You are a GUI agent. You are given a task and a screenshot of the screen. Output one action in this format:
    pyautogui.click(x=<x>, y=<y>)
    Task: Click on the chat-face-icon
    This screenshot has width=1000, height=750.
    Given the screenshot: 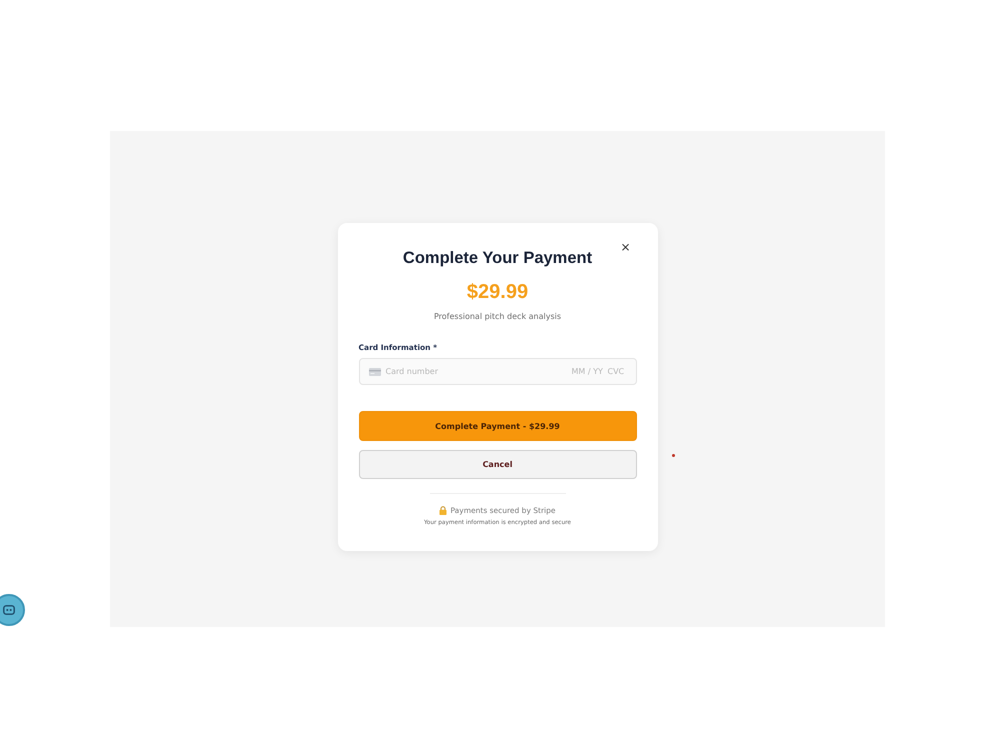 What is the action you would take?
    pyautogui.click(x=9, y=610)
    